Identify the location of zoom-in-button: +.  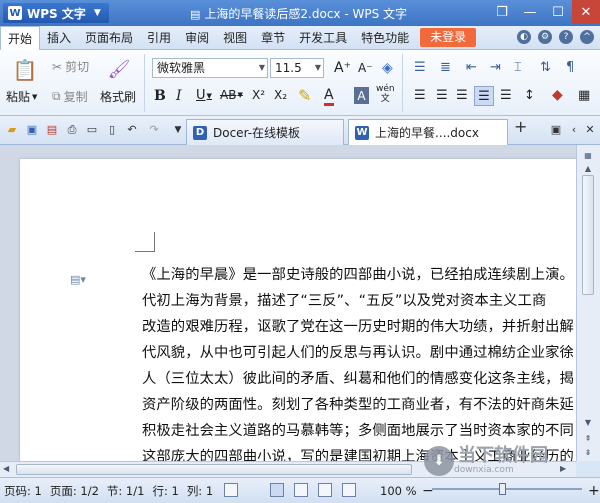
(592, 491).